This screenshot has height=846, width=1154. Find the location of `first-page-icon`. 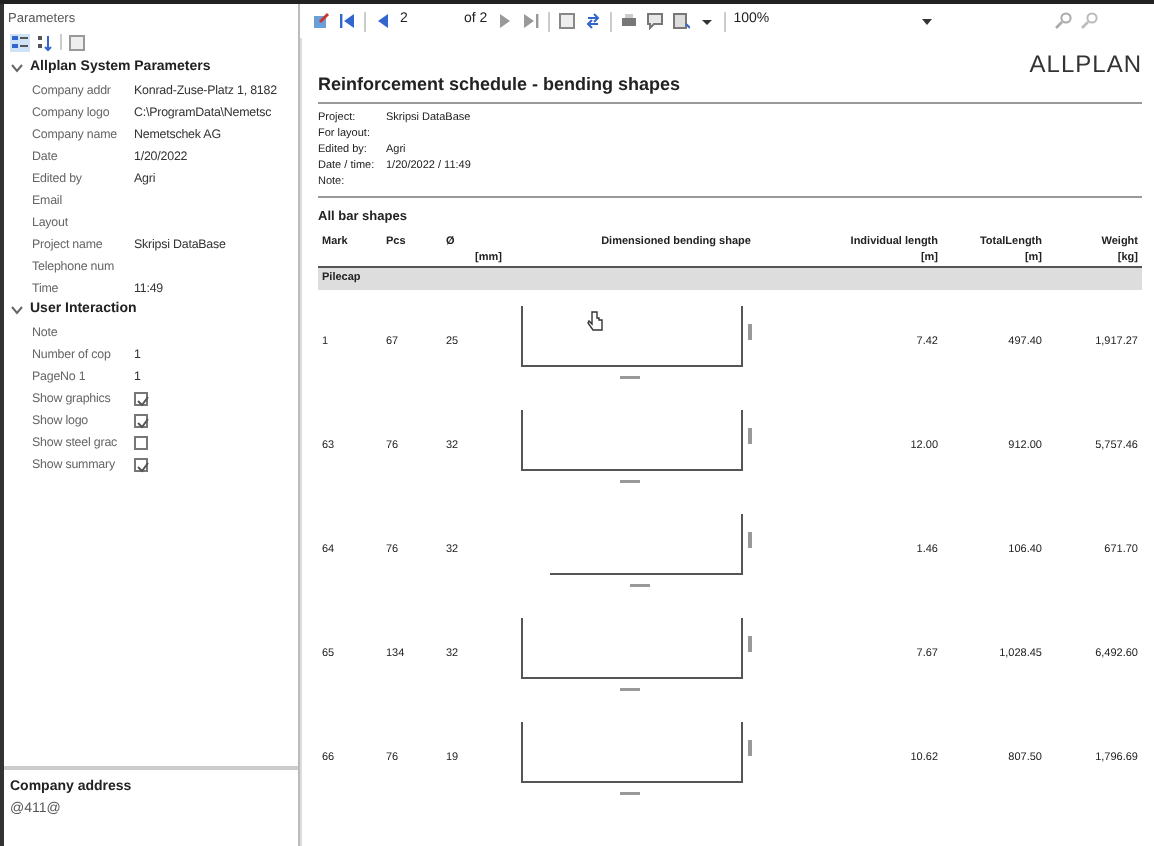

first-page-icon is located at coordinates (347, 21).